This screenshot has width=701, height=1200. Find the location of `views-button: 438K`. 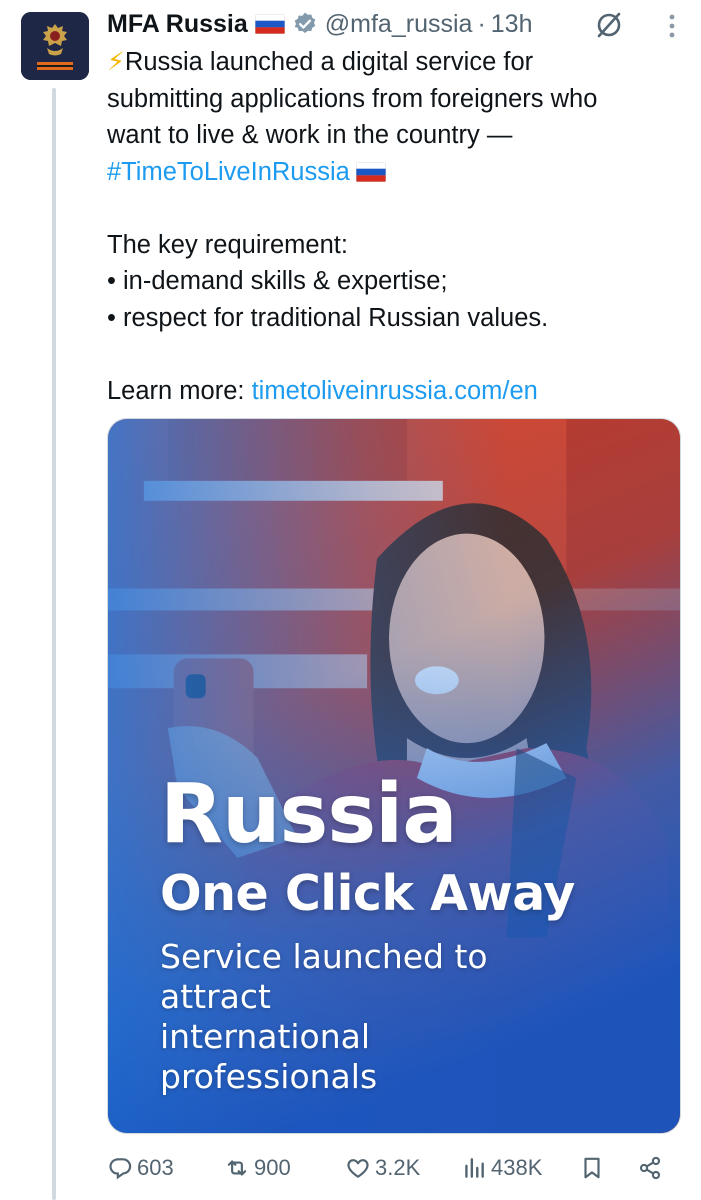

views-button: 438K is located at coordinates (501, 1168).